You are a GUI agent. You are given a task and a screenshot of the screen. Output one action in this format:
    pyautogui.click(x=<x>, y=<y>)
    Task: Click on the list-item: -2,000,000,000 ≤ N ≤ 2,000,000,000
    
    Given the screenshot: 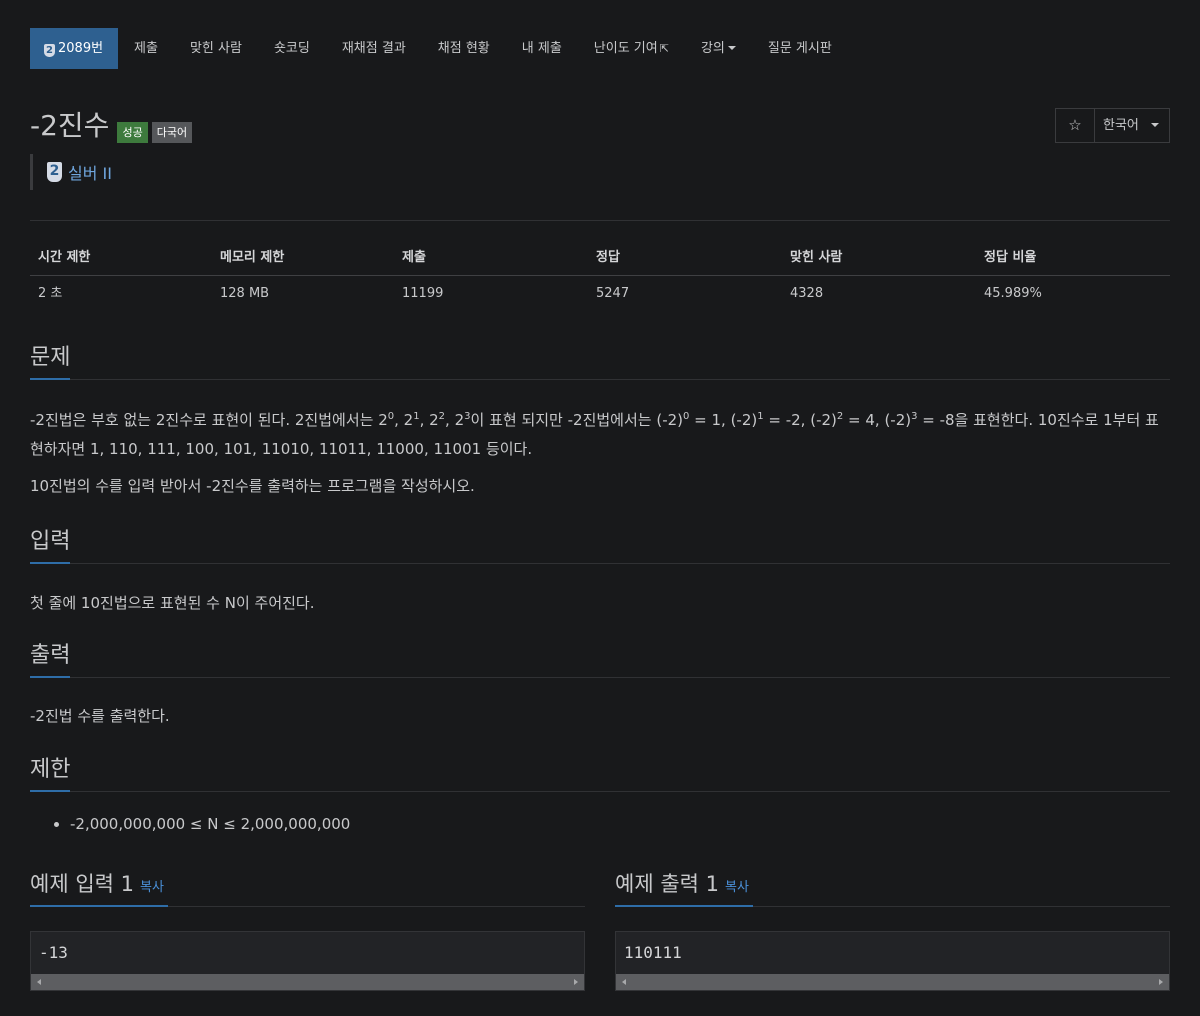 What is the action you would take?
    pyautogui.click(x=620, y=824)
    